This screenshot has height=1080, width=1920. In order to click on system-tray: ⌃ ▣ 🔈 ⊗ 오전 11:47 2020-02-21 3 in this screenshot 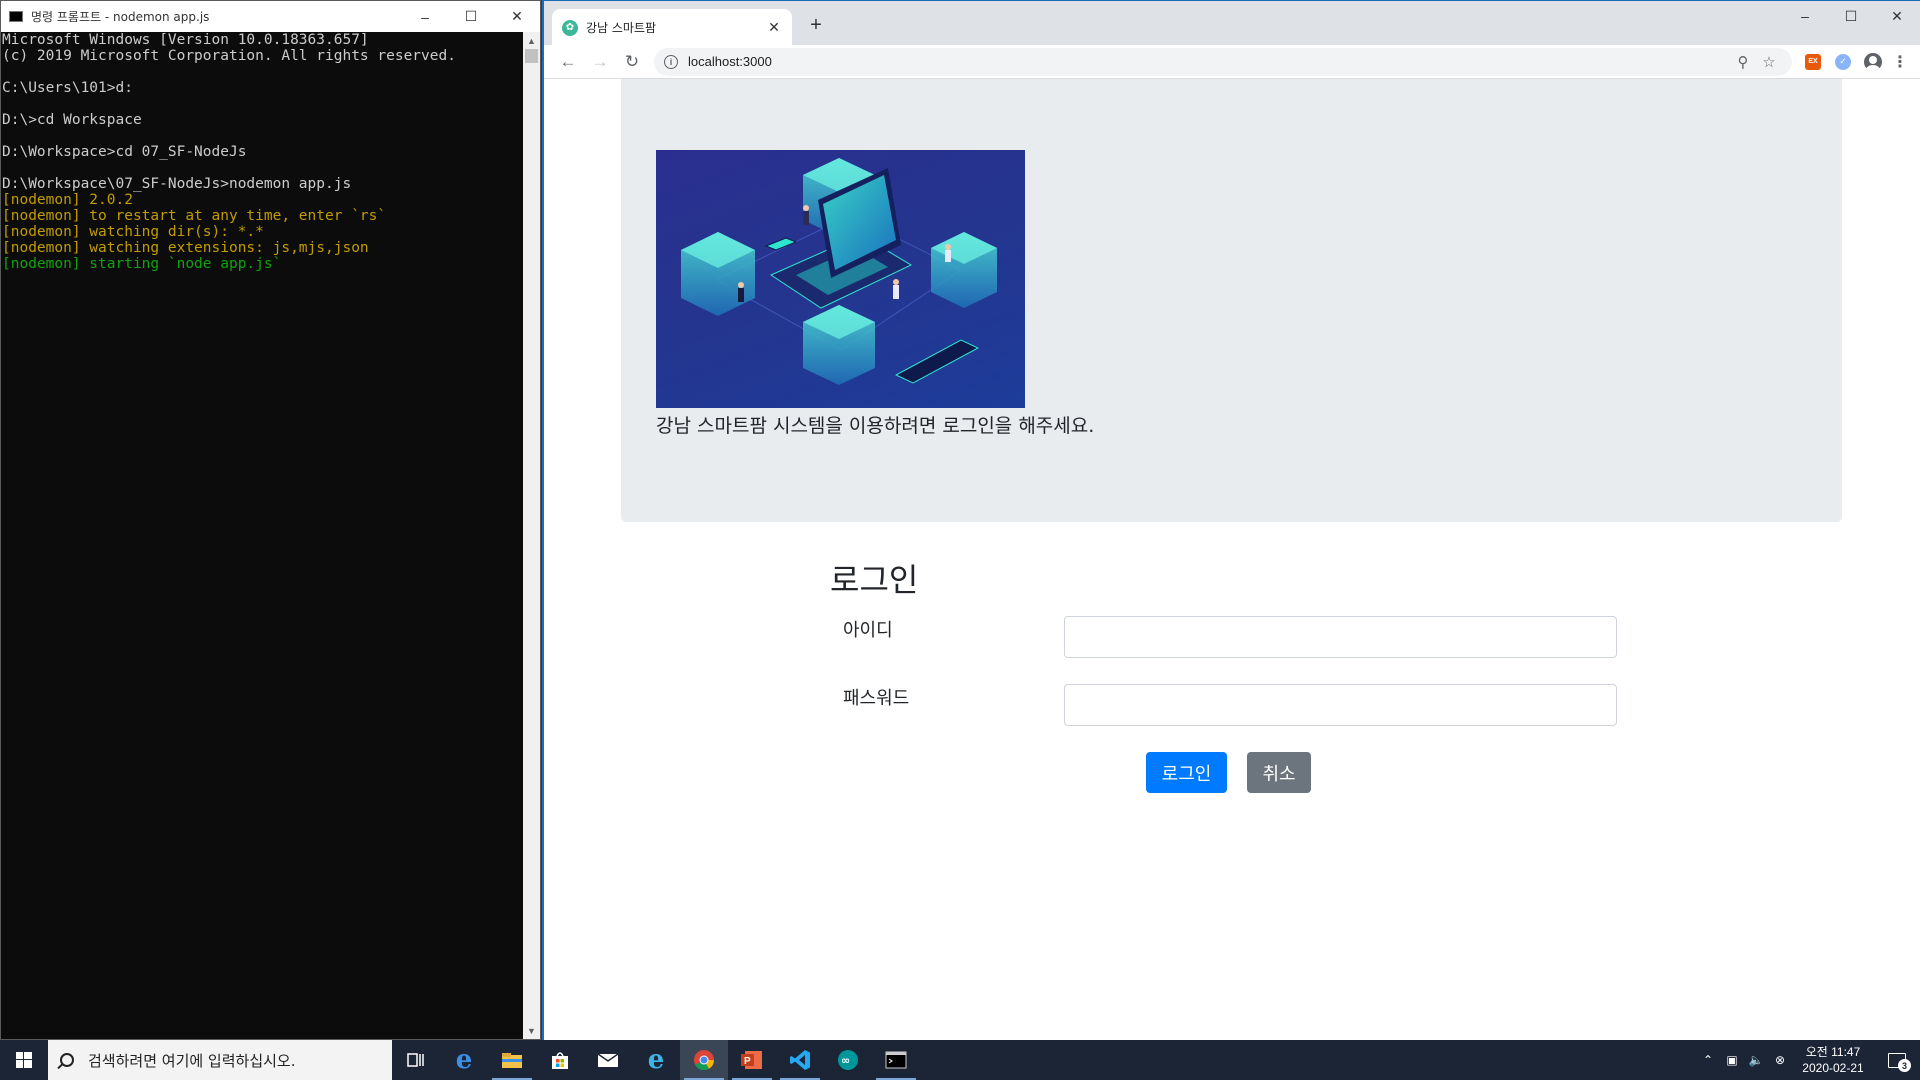, I will do `click(1808, 1060)`.